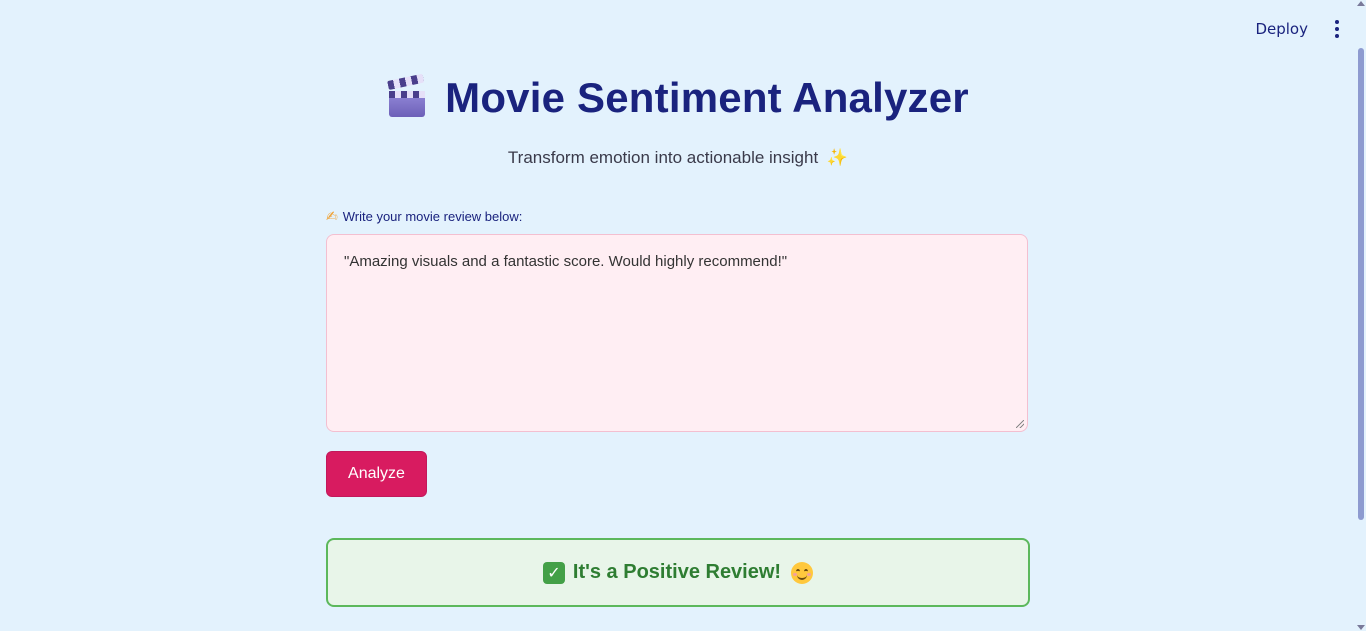 This screenshot has height=631, width=1366. What do you see at coordinates (407, 96) in the screenshot?
I see `clapperboard-icon` at bounding box center [407, 96].